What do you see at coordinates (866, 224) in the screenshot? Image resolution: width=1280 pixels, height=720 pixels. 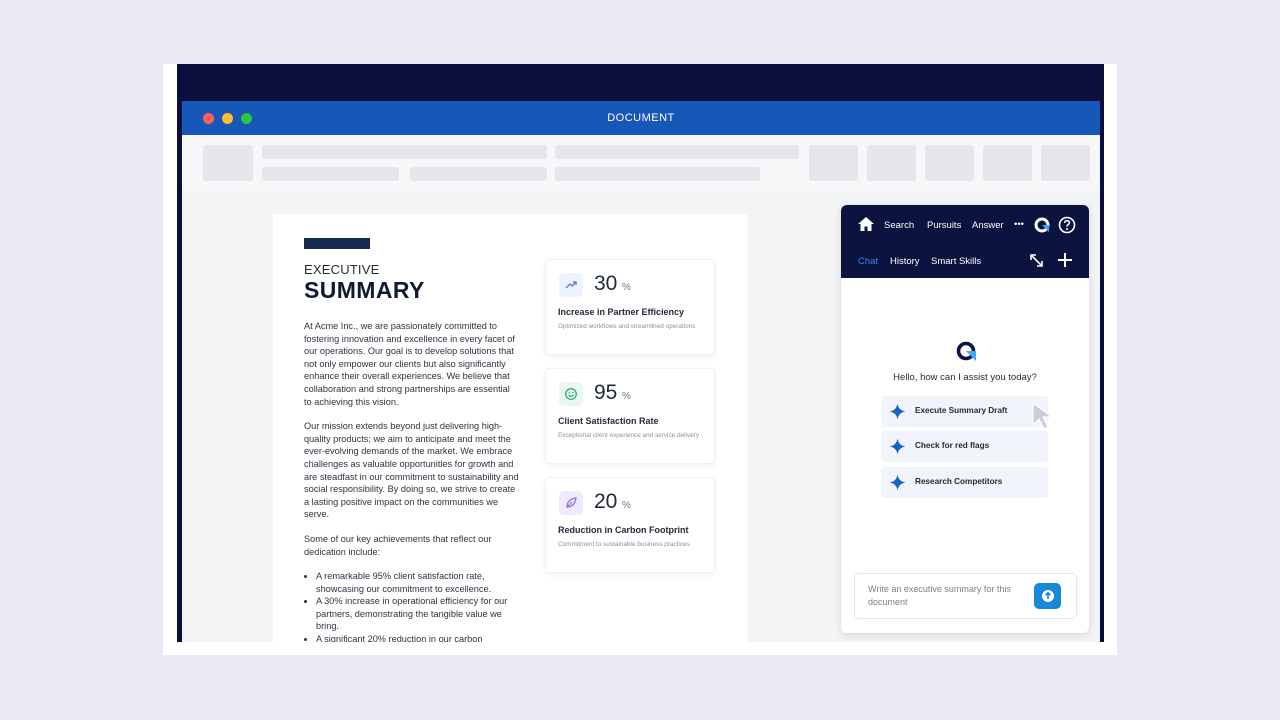 I see `home-icon` at bounding box center [866, 224].